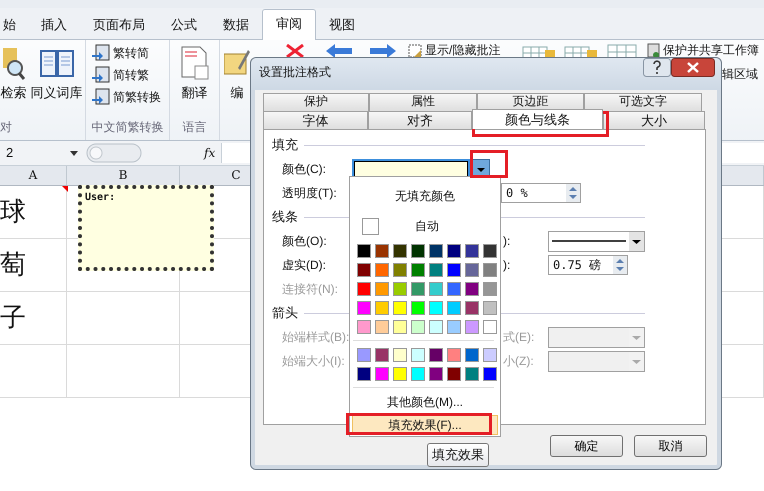  Describe the element at coordinates (654, 120) in the screenshot. I see `dialog-tab: 大小` at that location.